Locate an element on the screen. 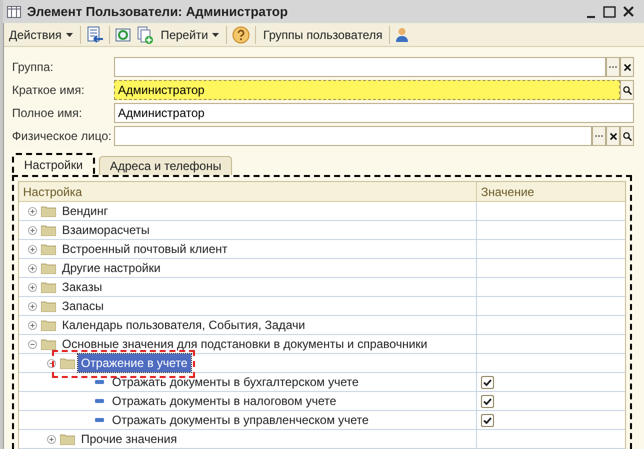  column-header: Настройка is located at coordinates (248, 191).